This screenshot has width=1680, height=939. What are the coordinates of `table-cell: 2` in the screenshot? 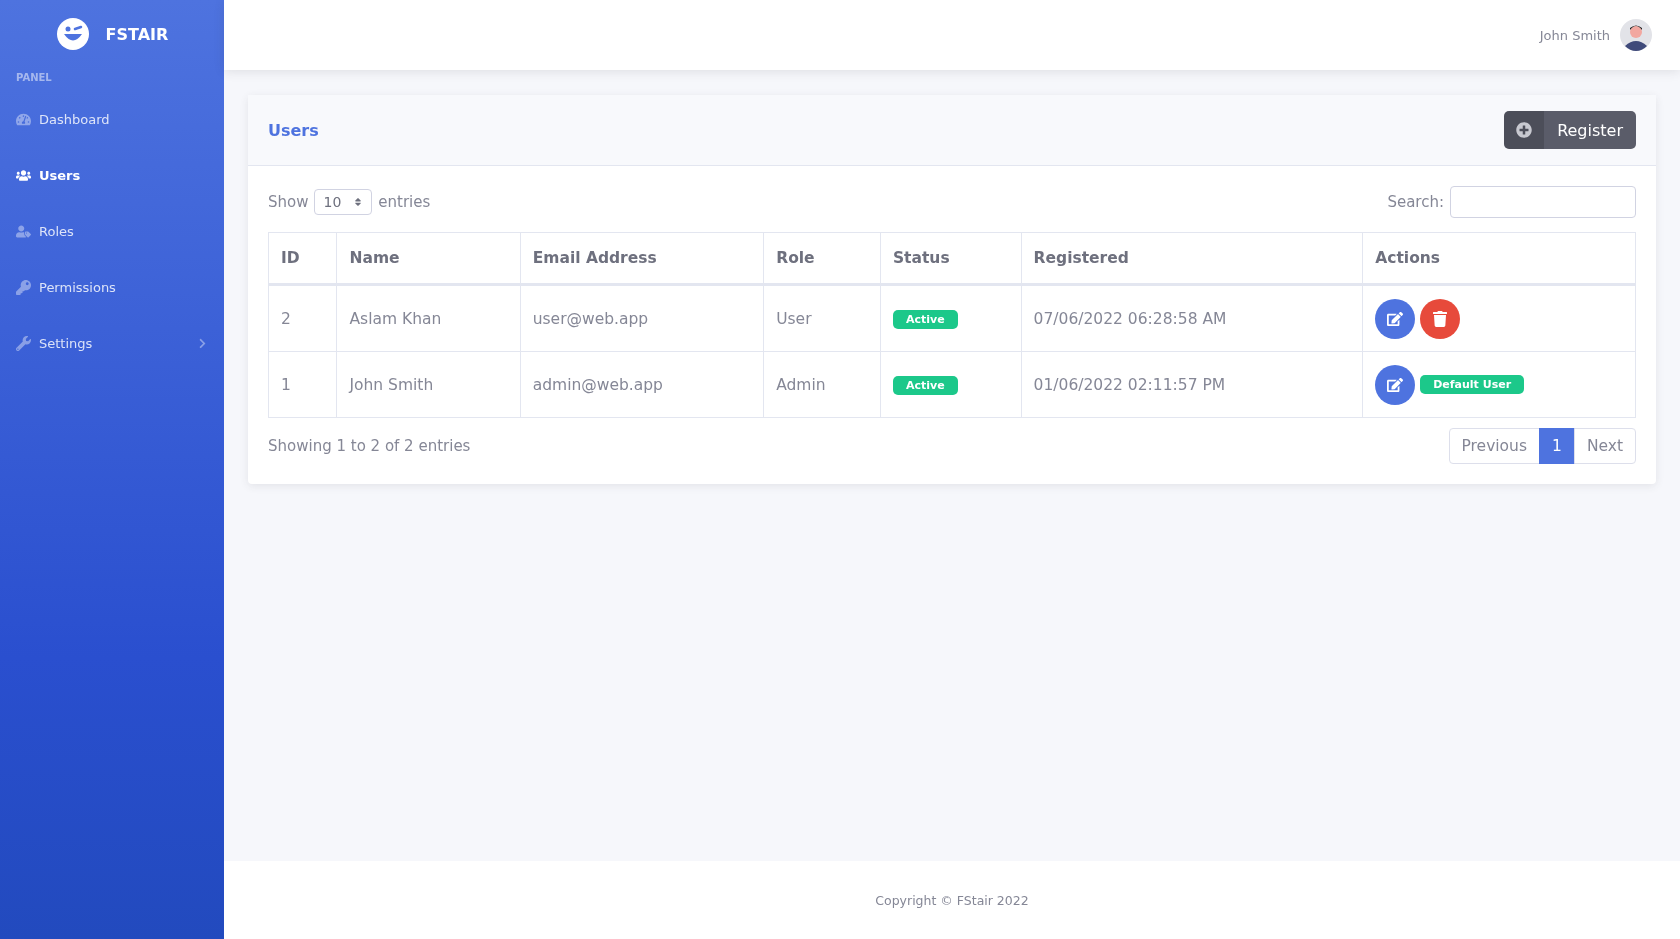 It's located at (302, 318).